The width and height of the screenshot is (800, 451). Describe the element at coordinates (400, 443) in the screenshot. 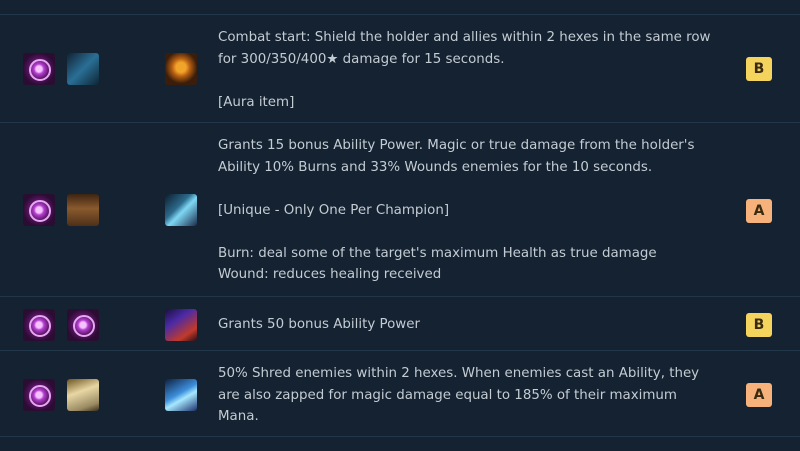

I see `item-row` at that location.